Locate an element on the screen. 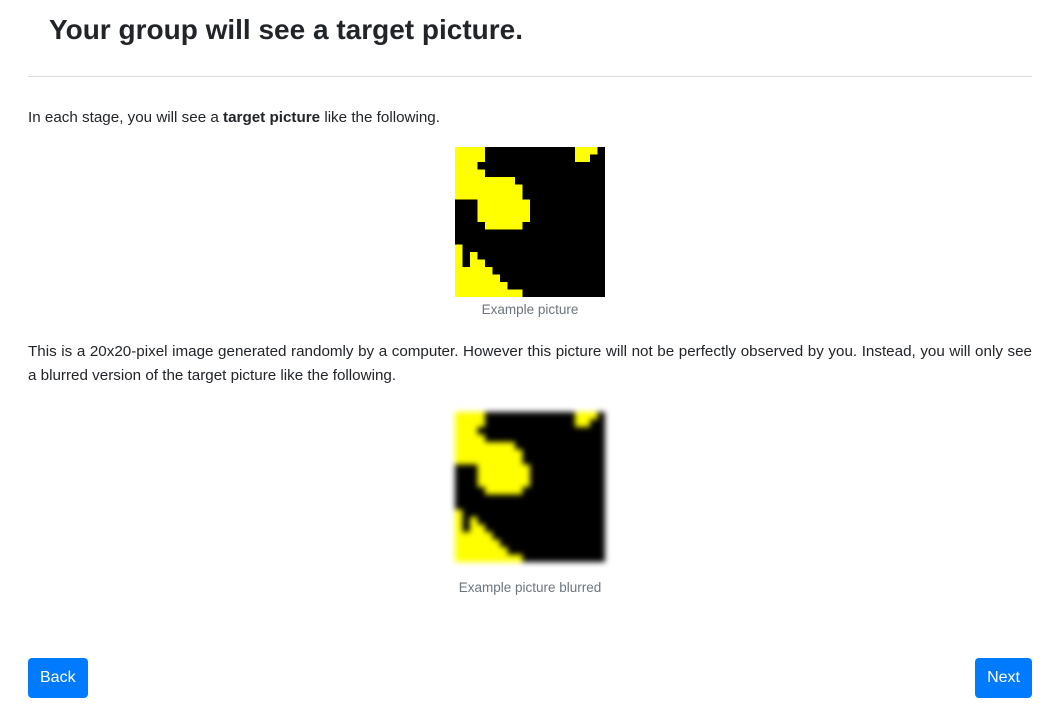  example-picture-caption: Example picture is located at coordinates (530, 309).